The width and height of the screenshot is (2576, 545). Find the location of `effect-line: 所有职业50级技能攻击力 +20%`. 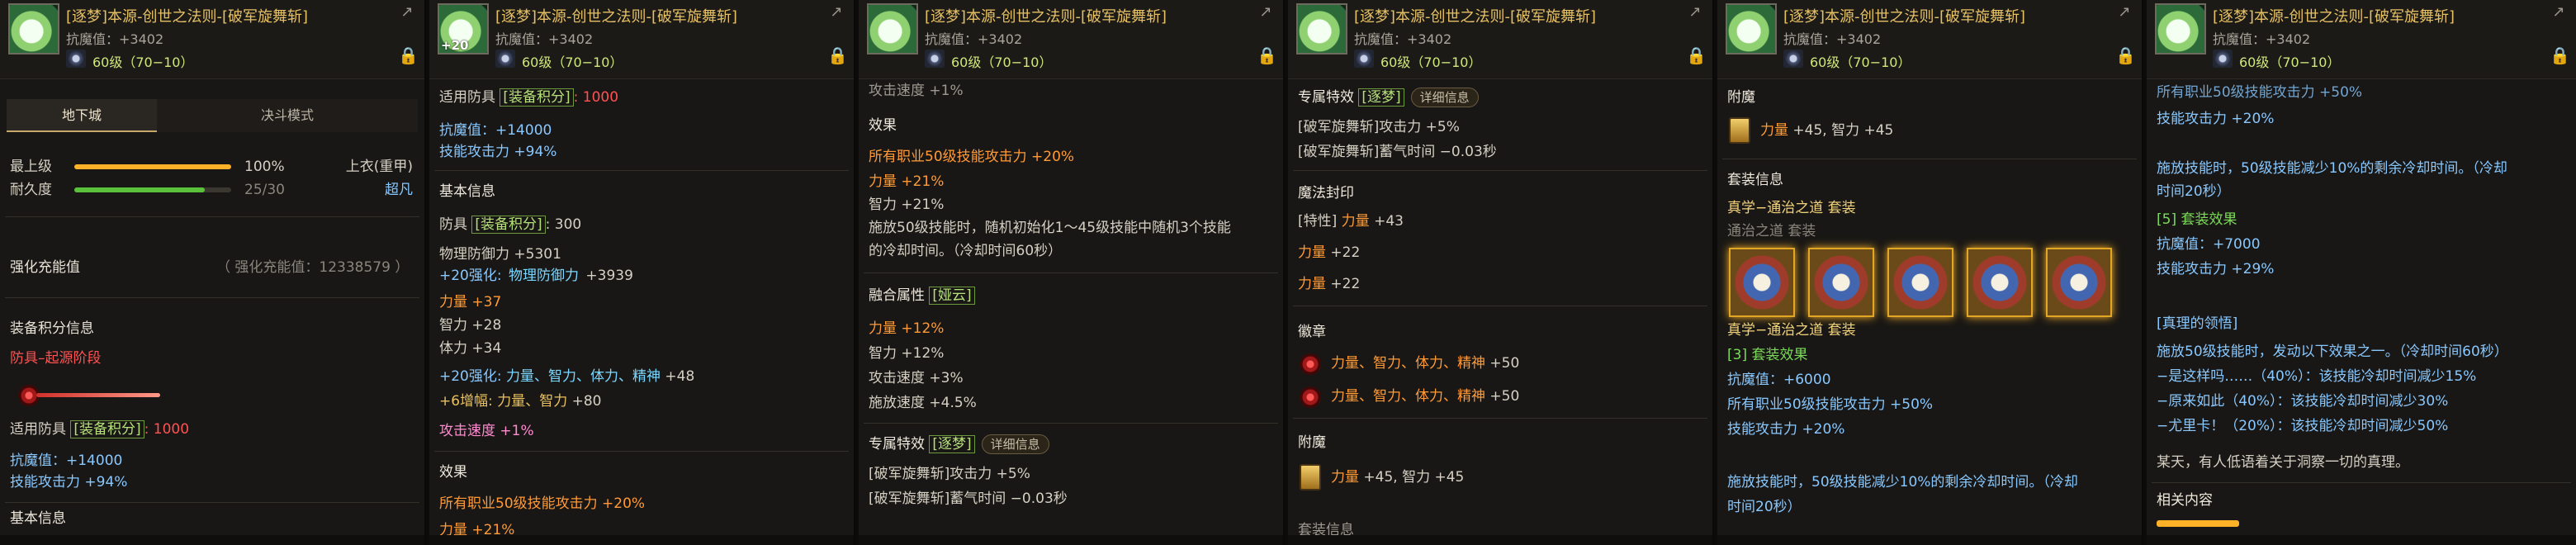

effect-line: 所有职业50级技能攻击力 +20% is located at coordinates (542, 503).